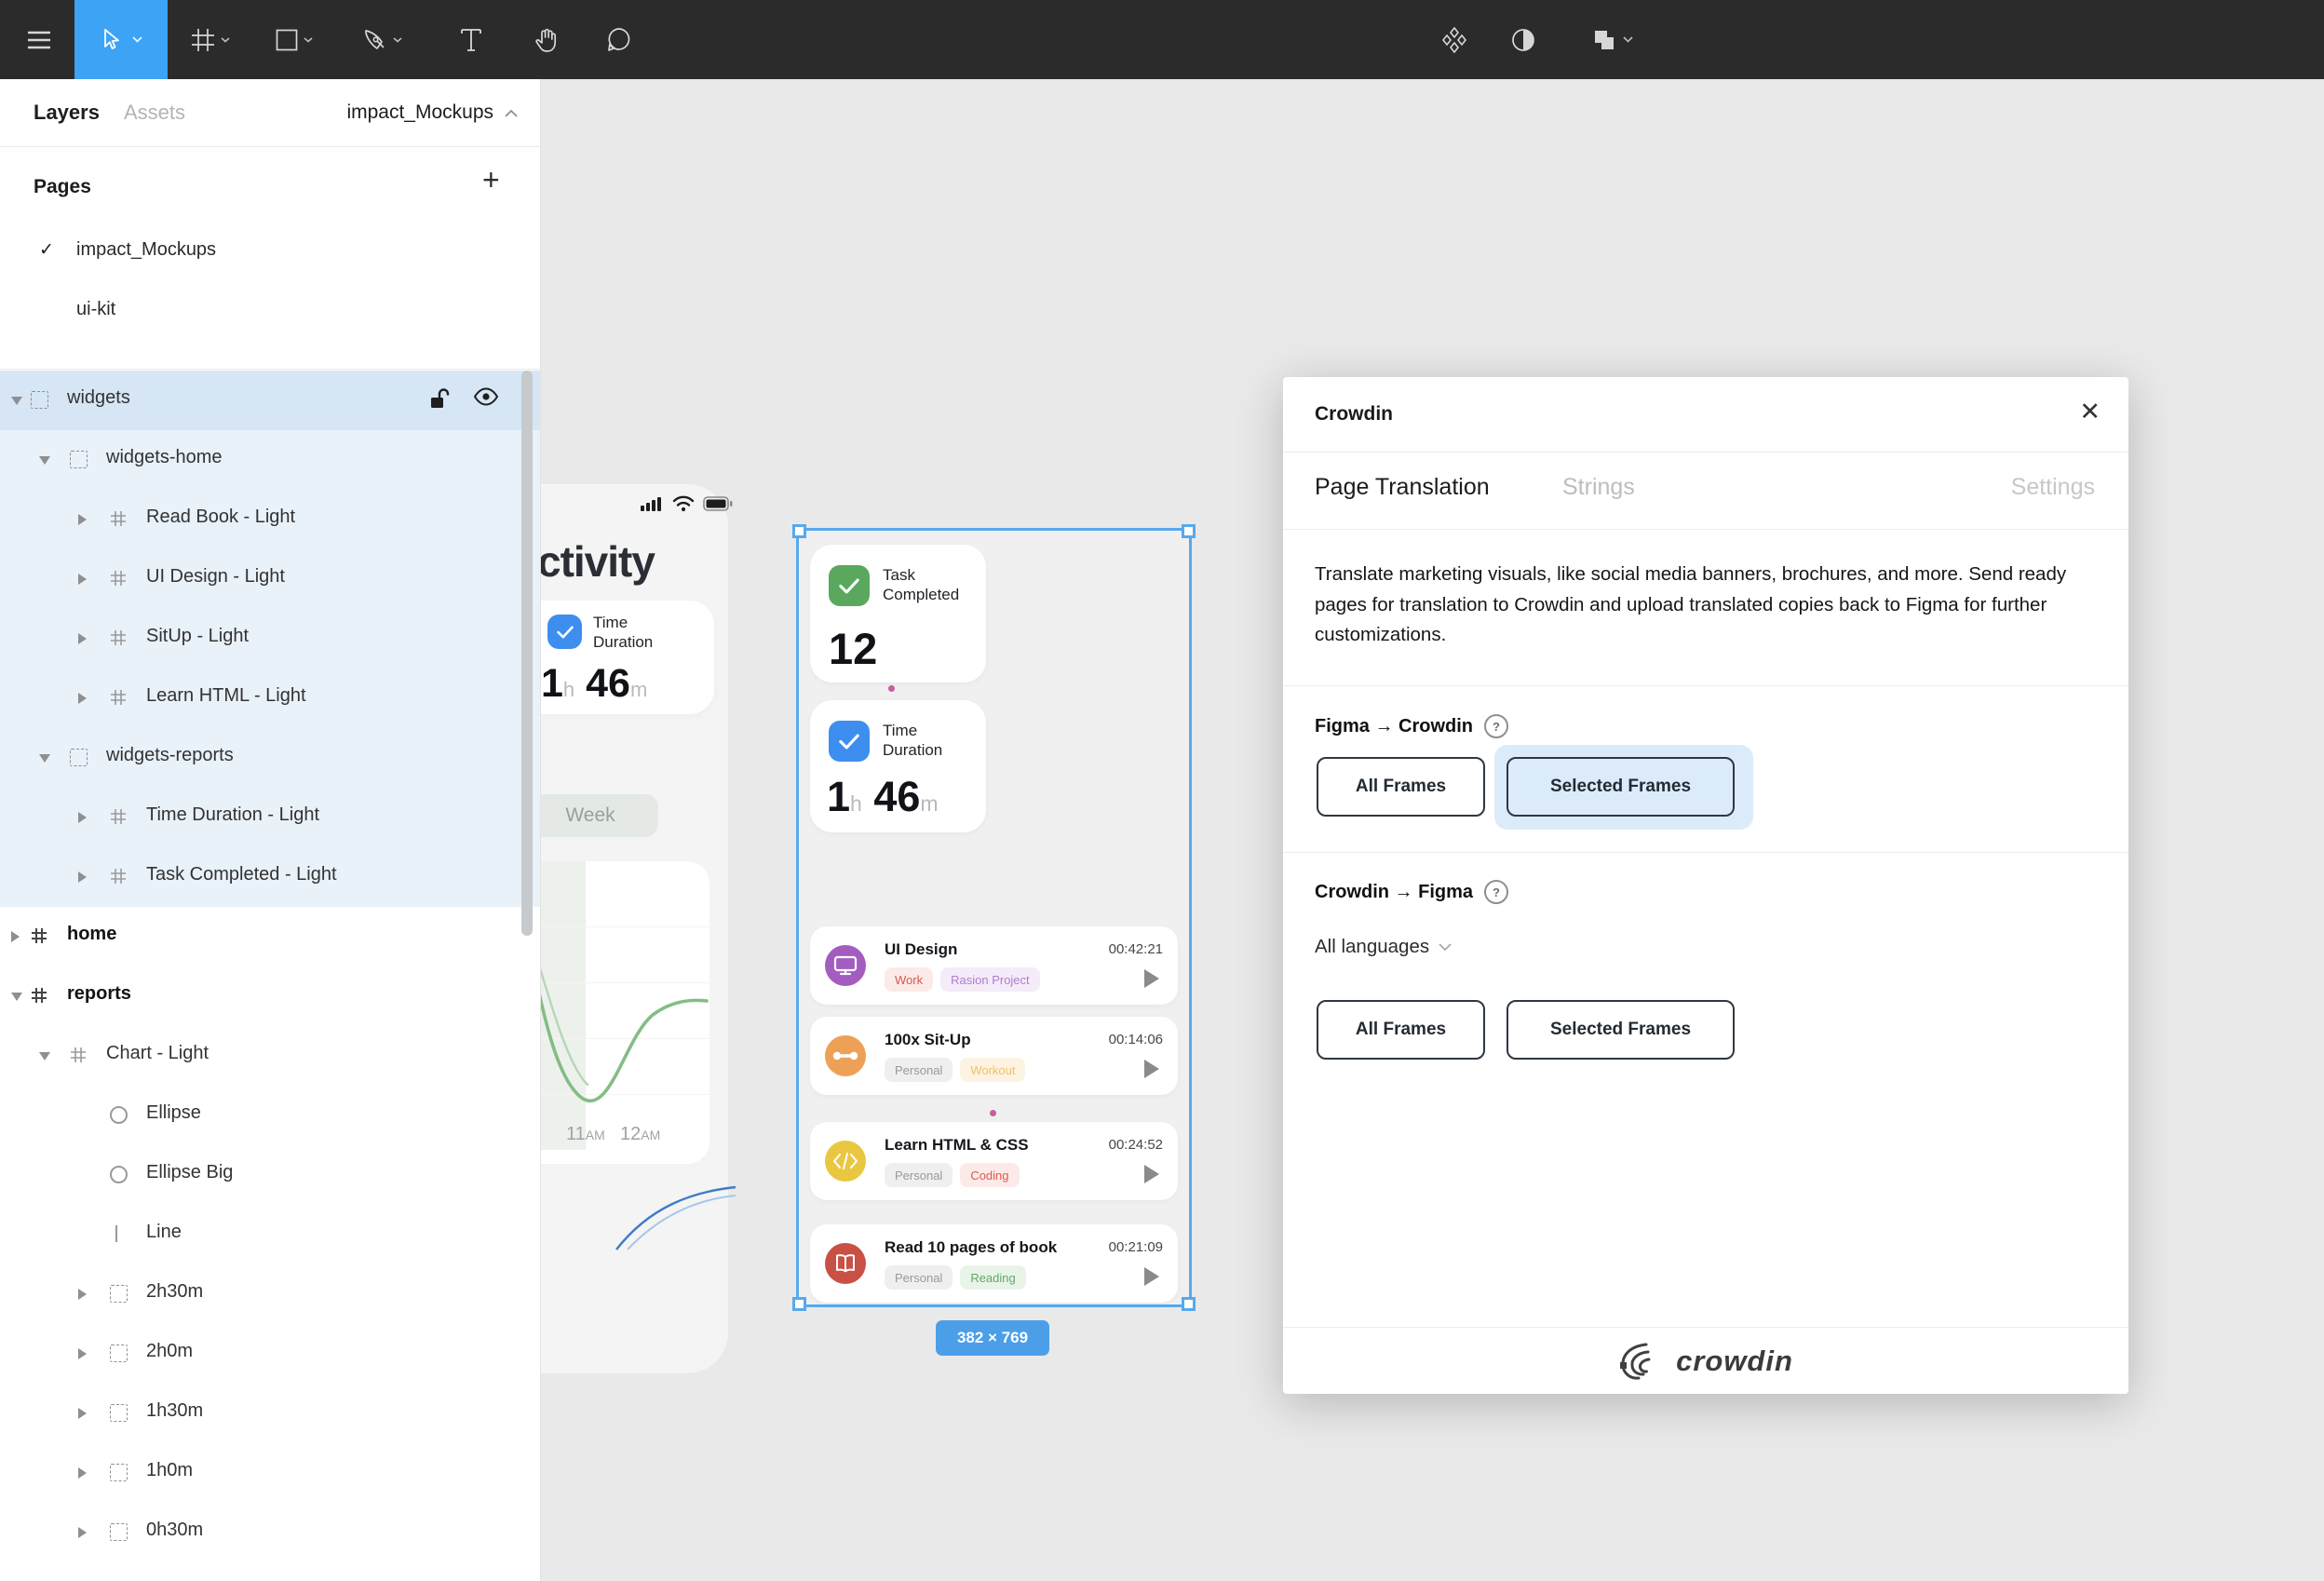  I want to click on layer-row-time-duration-light: Time Duration - Light, so click(270, 817).